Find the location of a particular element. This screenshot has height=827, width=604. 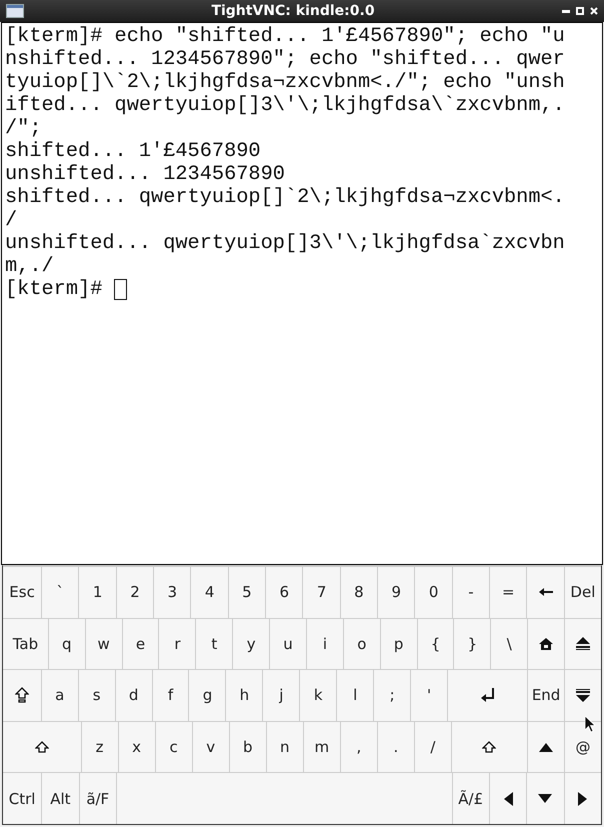

terminal-line: tyuiop[]\`2\;lkjhgfdsa¬zxcvbnm<./"; echo "unsh is located at coordinates (285, 82).